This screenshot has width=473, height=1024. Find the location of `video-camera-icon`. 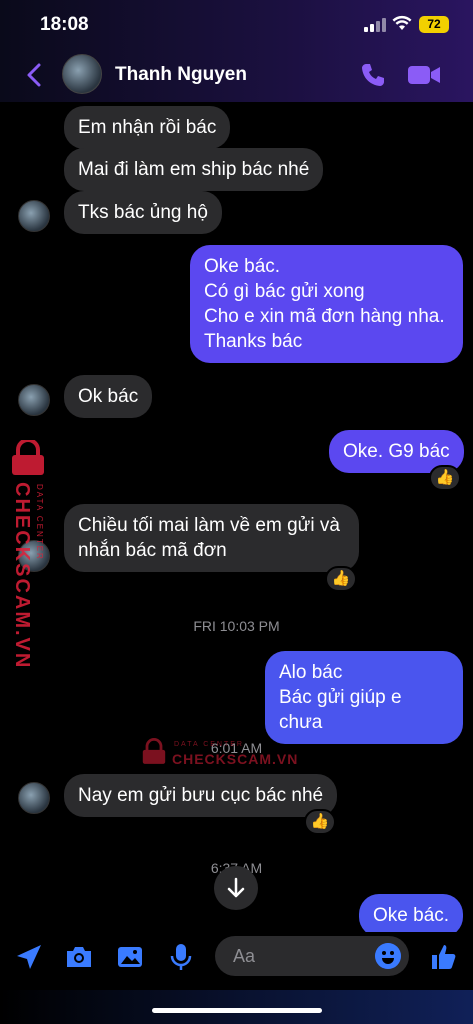

video-camera-icon is located at coordinates (424, 75).